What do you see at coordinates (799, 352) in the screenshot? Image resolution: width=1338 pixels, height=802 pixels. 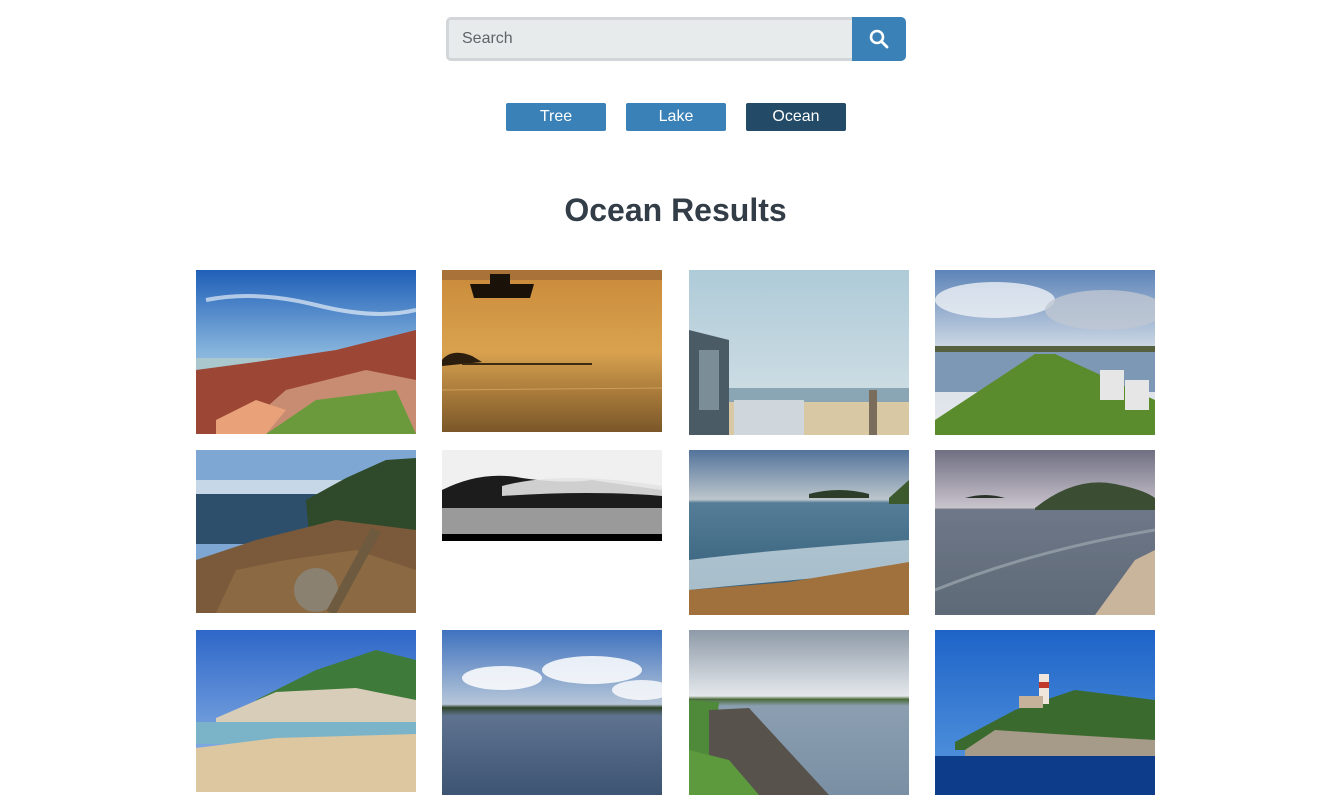 I see `photo-beach-from-balcony` at bounding box center [799, 352].